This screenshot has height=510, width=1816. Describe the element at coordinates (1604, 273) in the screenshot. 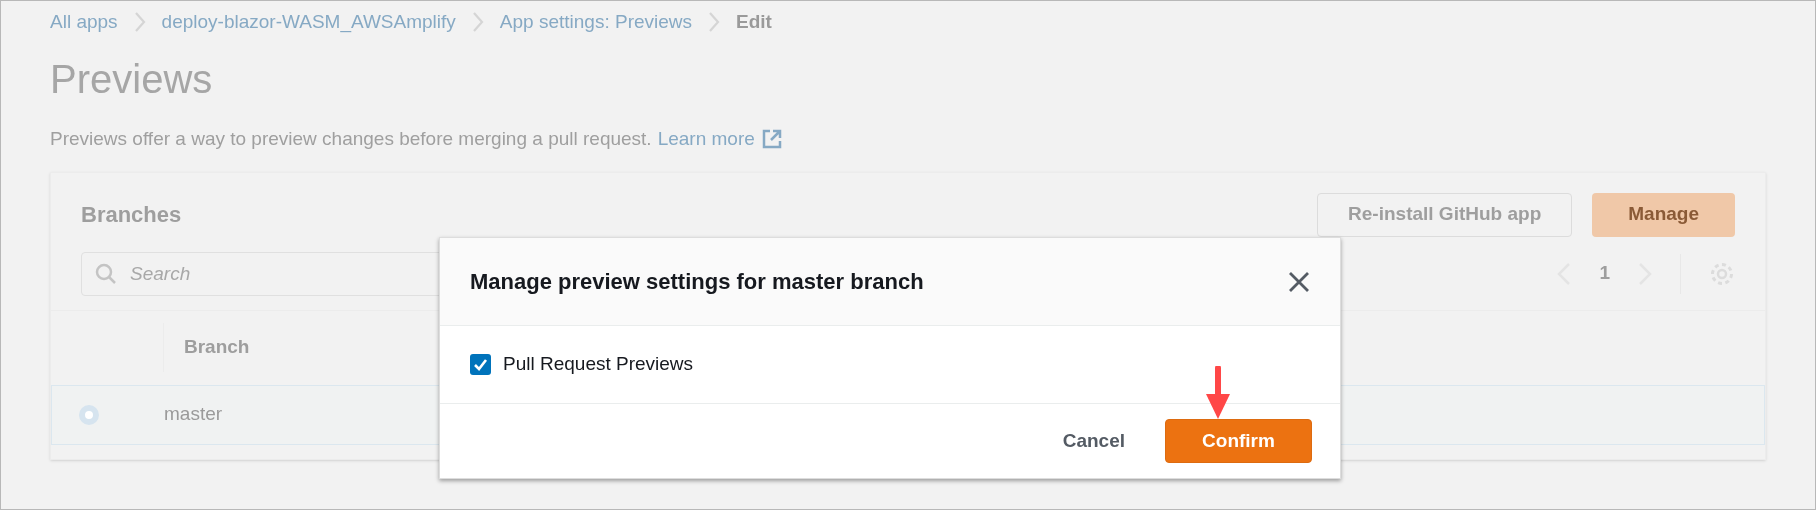

I see `page-number: 1` at that location.